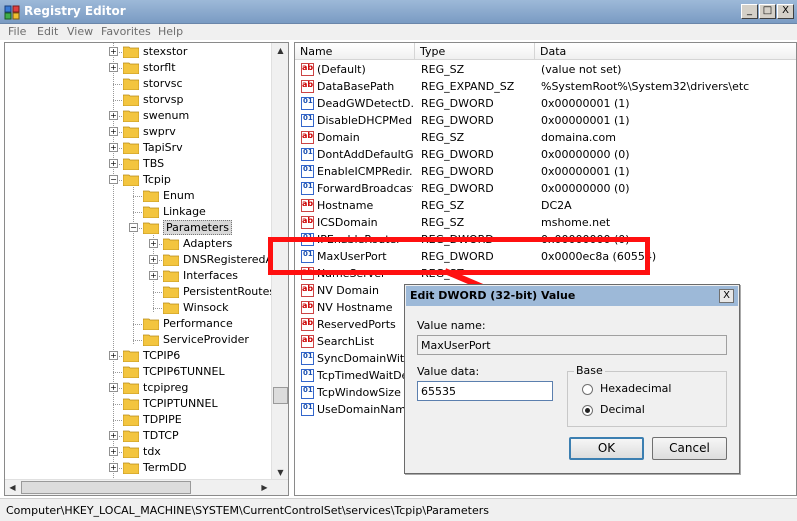 The height and width of the screenshot is (521, 797). What do you see at coordinates (665, 51) in the screenshot?
I see `column-header-data: Data` at bounding box center [665, 51].